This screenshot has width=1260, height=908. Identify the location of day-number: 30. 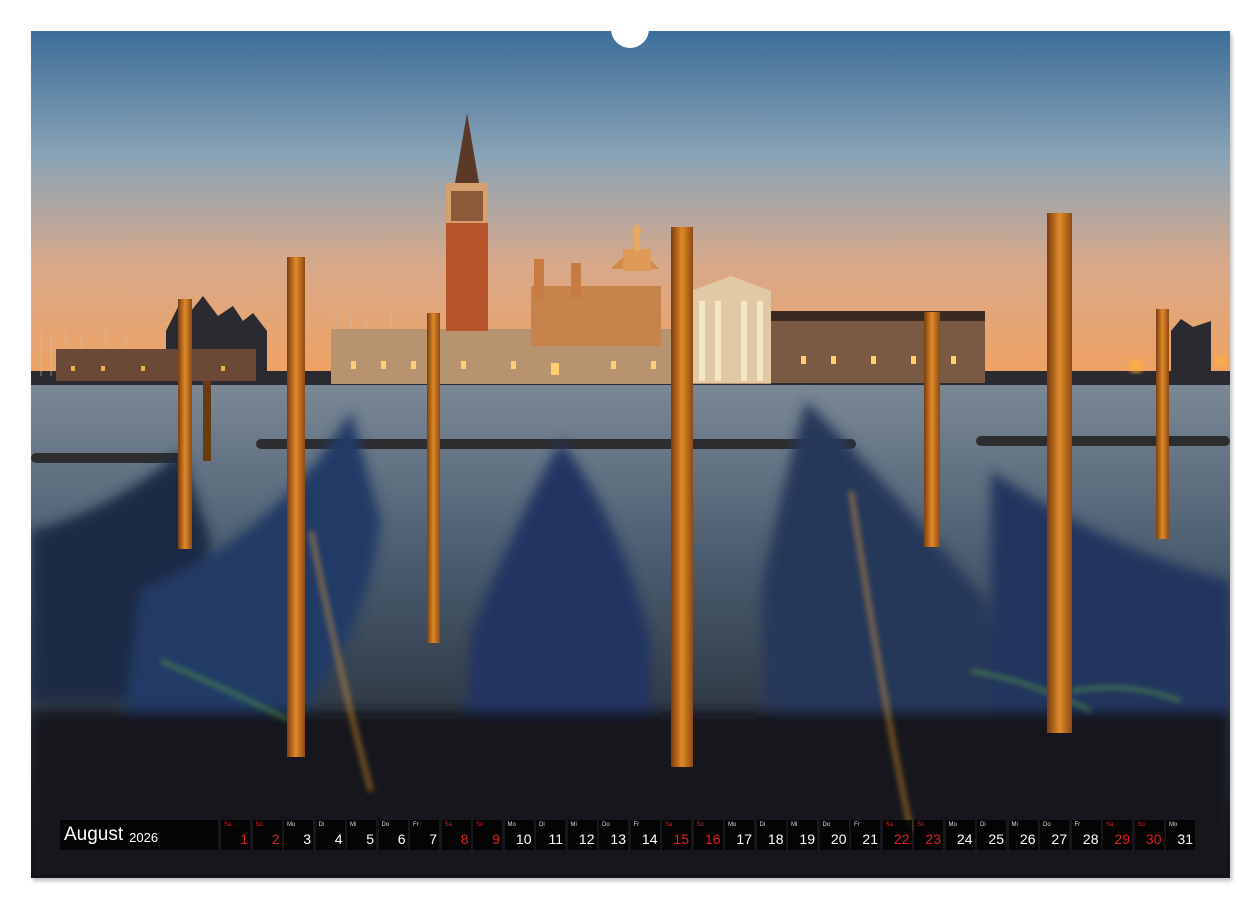
(1153, 839).